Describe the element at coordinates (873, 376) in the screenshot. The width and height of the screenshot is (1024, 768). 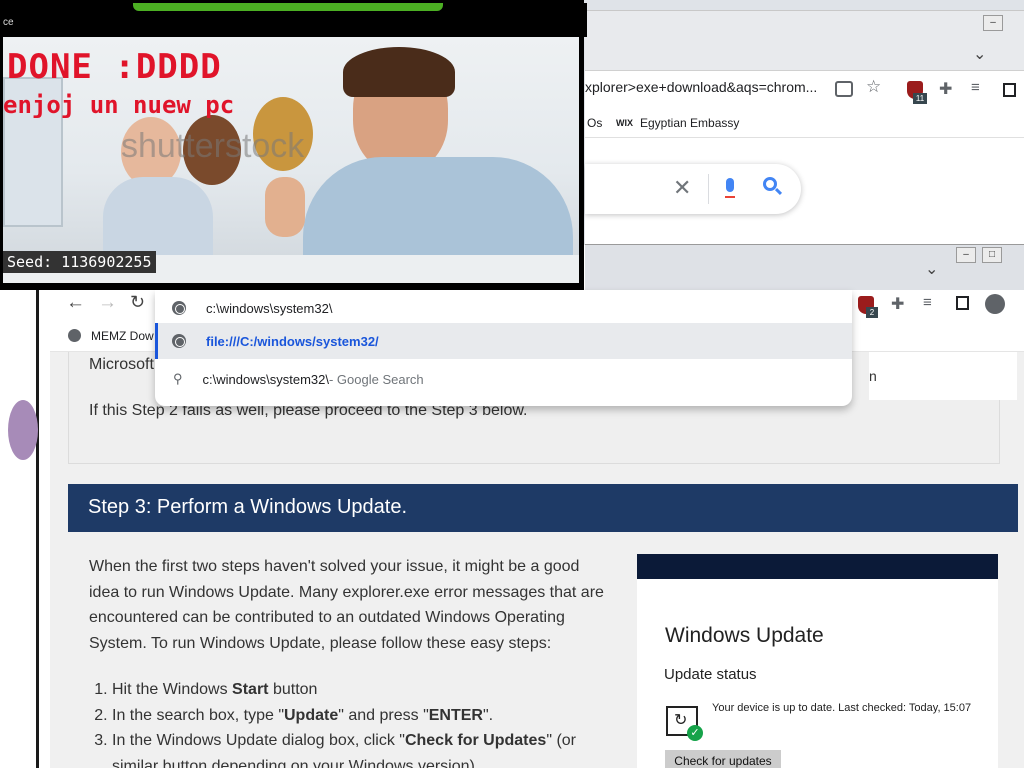
I see `partial-text-right: n` at that location.